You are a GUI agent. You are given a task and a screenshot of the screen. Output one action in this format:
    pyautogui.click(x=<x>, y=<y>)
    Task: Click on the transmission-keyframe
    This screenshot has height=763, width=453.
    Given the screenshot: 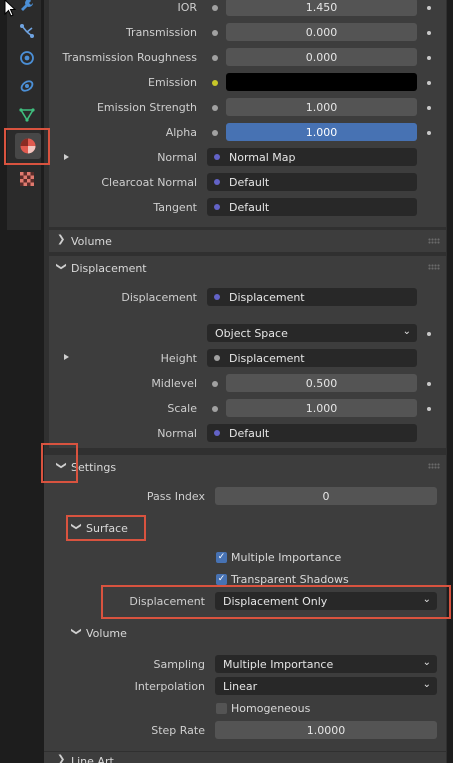 What is the action you would take?
    pyautogui.click(x=429, y=33)
    